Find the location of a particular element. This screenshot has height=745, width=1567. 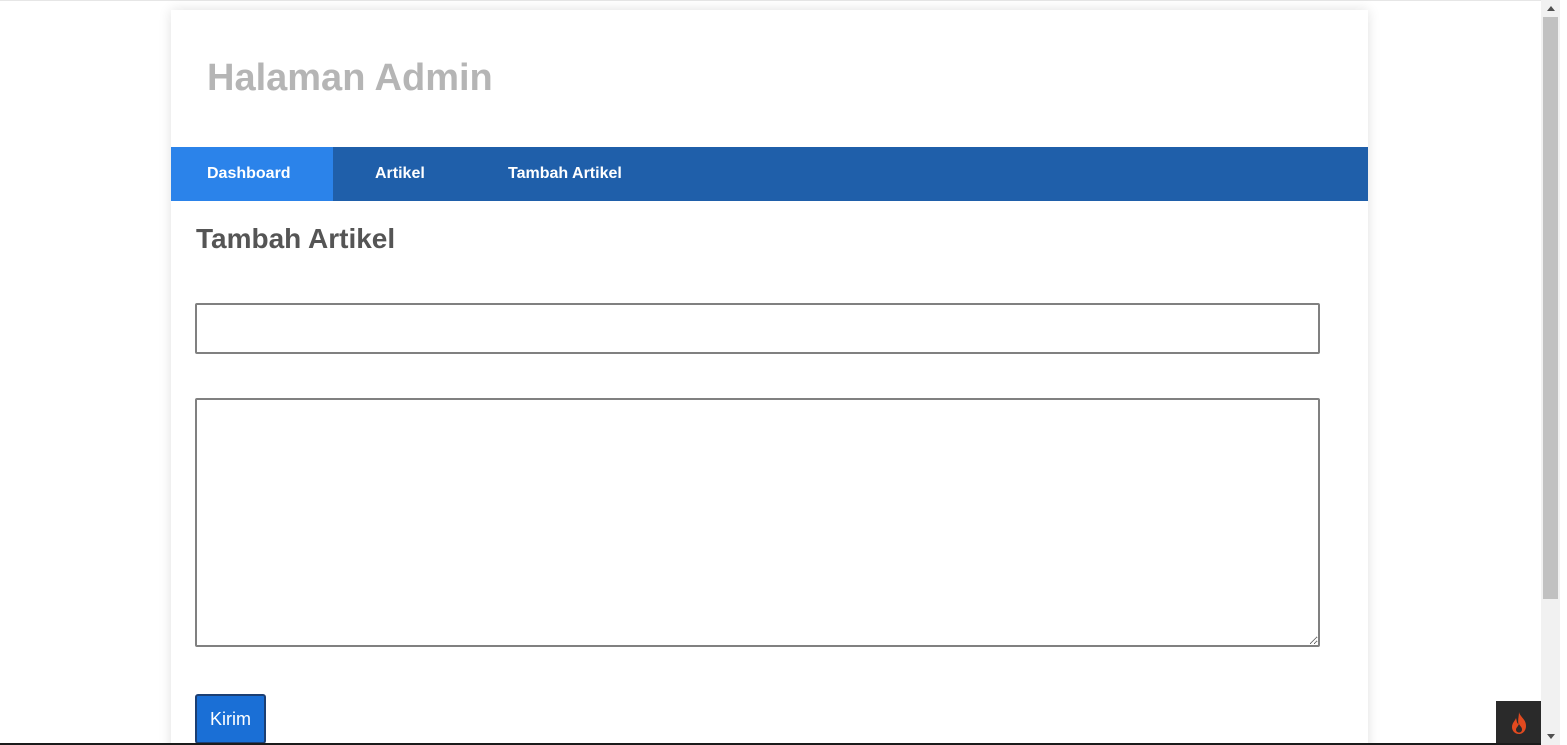

nav-item-dashboard: Dashboard is located at coordinates (252, 174).